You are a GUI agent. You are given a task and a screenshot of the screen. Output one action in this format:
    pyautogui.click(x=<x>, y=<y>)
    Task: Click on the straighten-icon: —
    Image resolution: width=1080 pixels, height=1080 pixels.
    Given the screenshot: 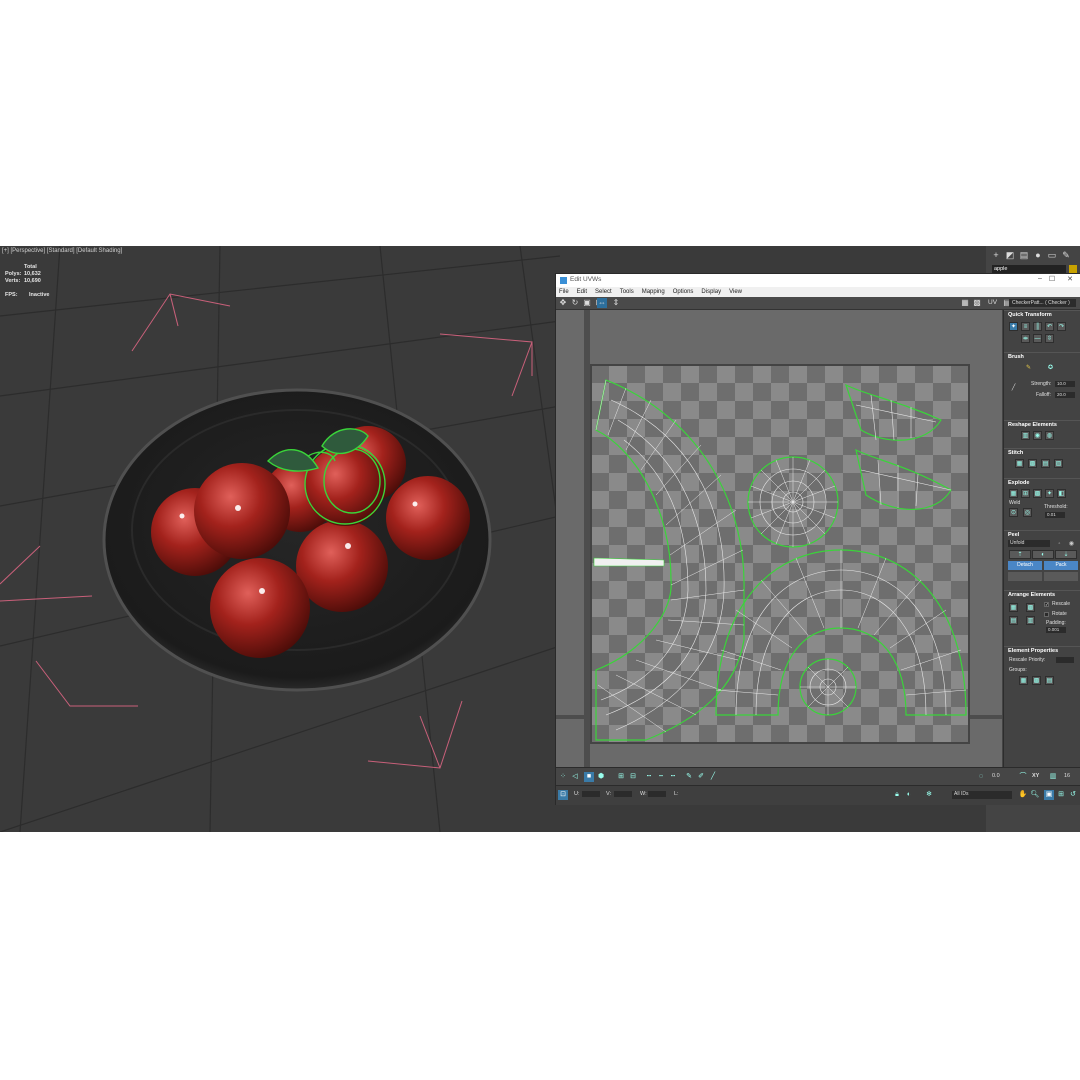 What is the action you would take?
    pyautogui.click(x=1037, y=338)
    